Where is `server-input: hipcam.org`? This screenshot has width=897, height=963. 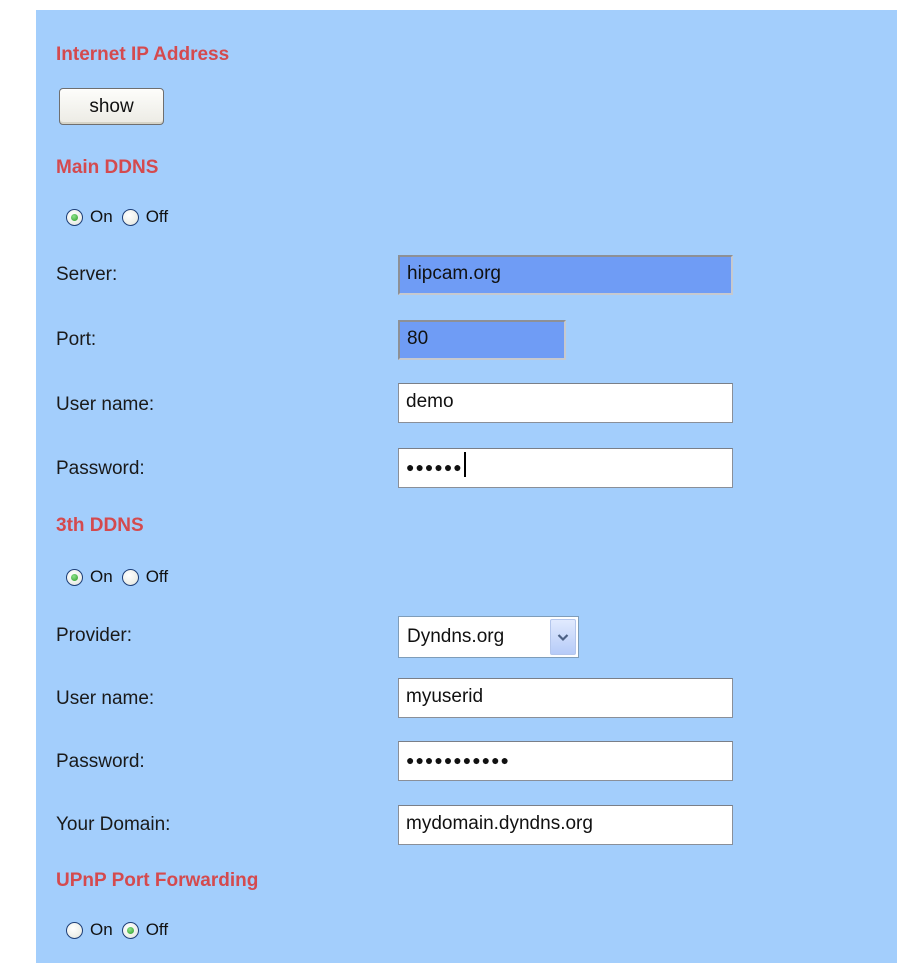 server-input: hipcam.org is located at coordinates (565, 275).